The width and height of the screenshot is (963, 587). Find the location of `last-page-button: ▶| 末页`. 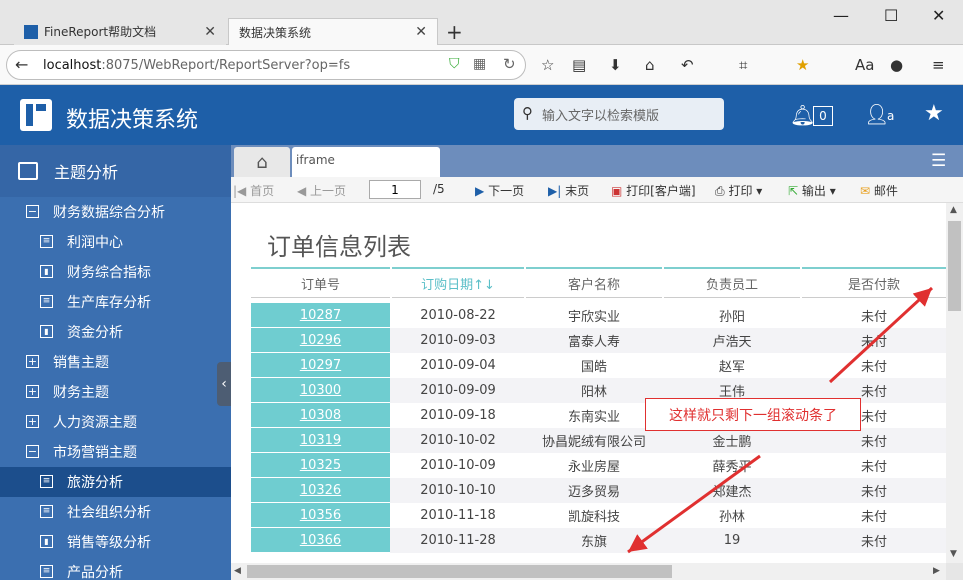

last-page-button: ▶| 末页 is located at coordinates (568, 190).